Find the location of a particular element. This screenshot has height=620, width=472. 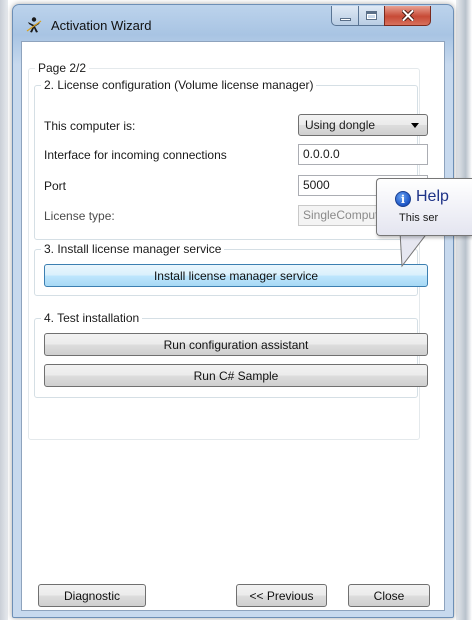

desktop-edge-right is located at coordinates (464, 310).